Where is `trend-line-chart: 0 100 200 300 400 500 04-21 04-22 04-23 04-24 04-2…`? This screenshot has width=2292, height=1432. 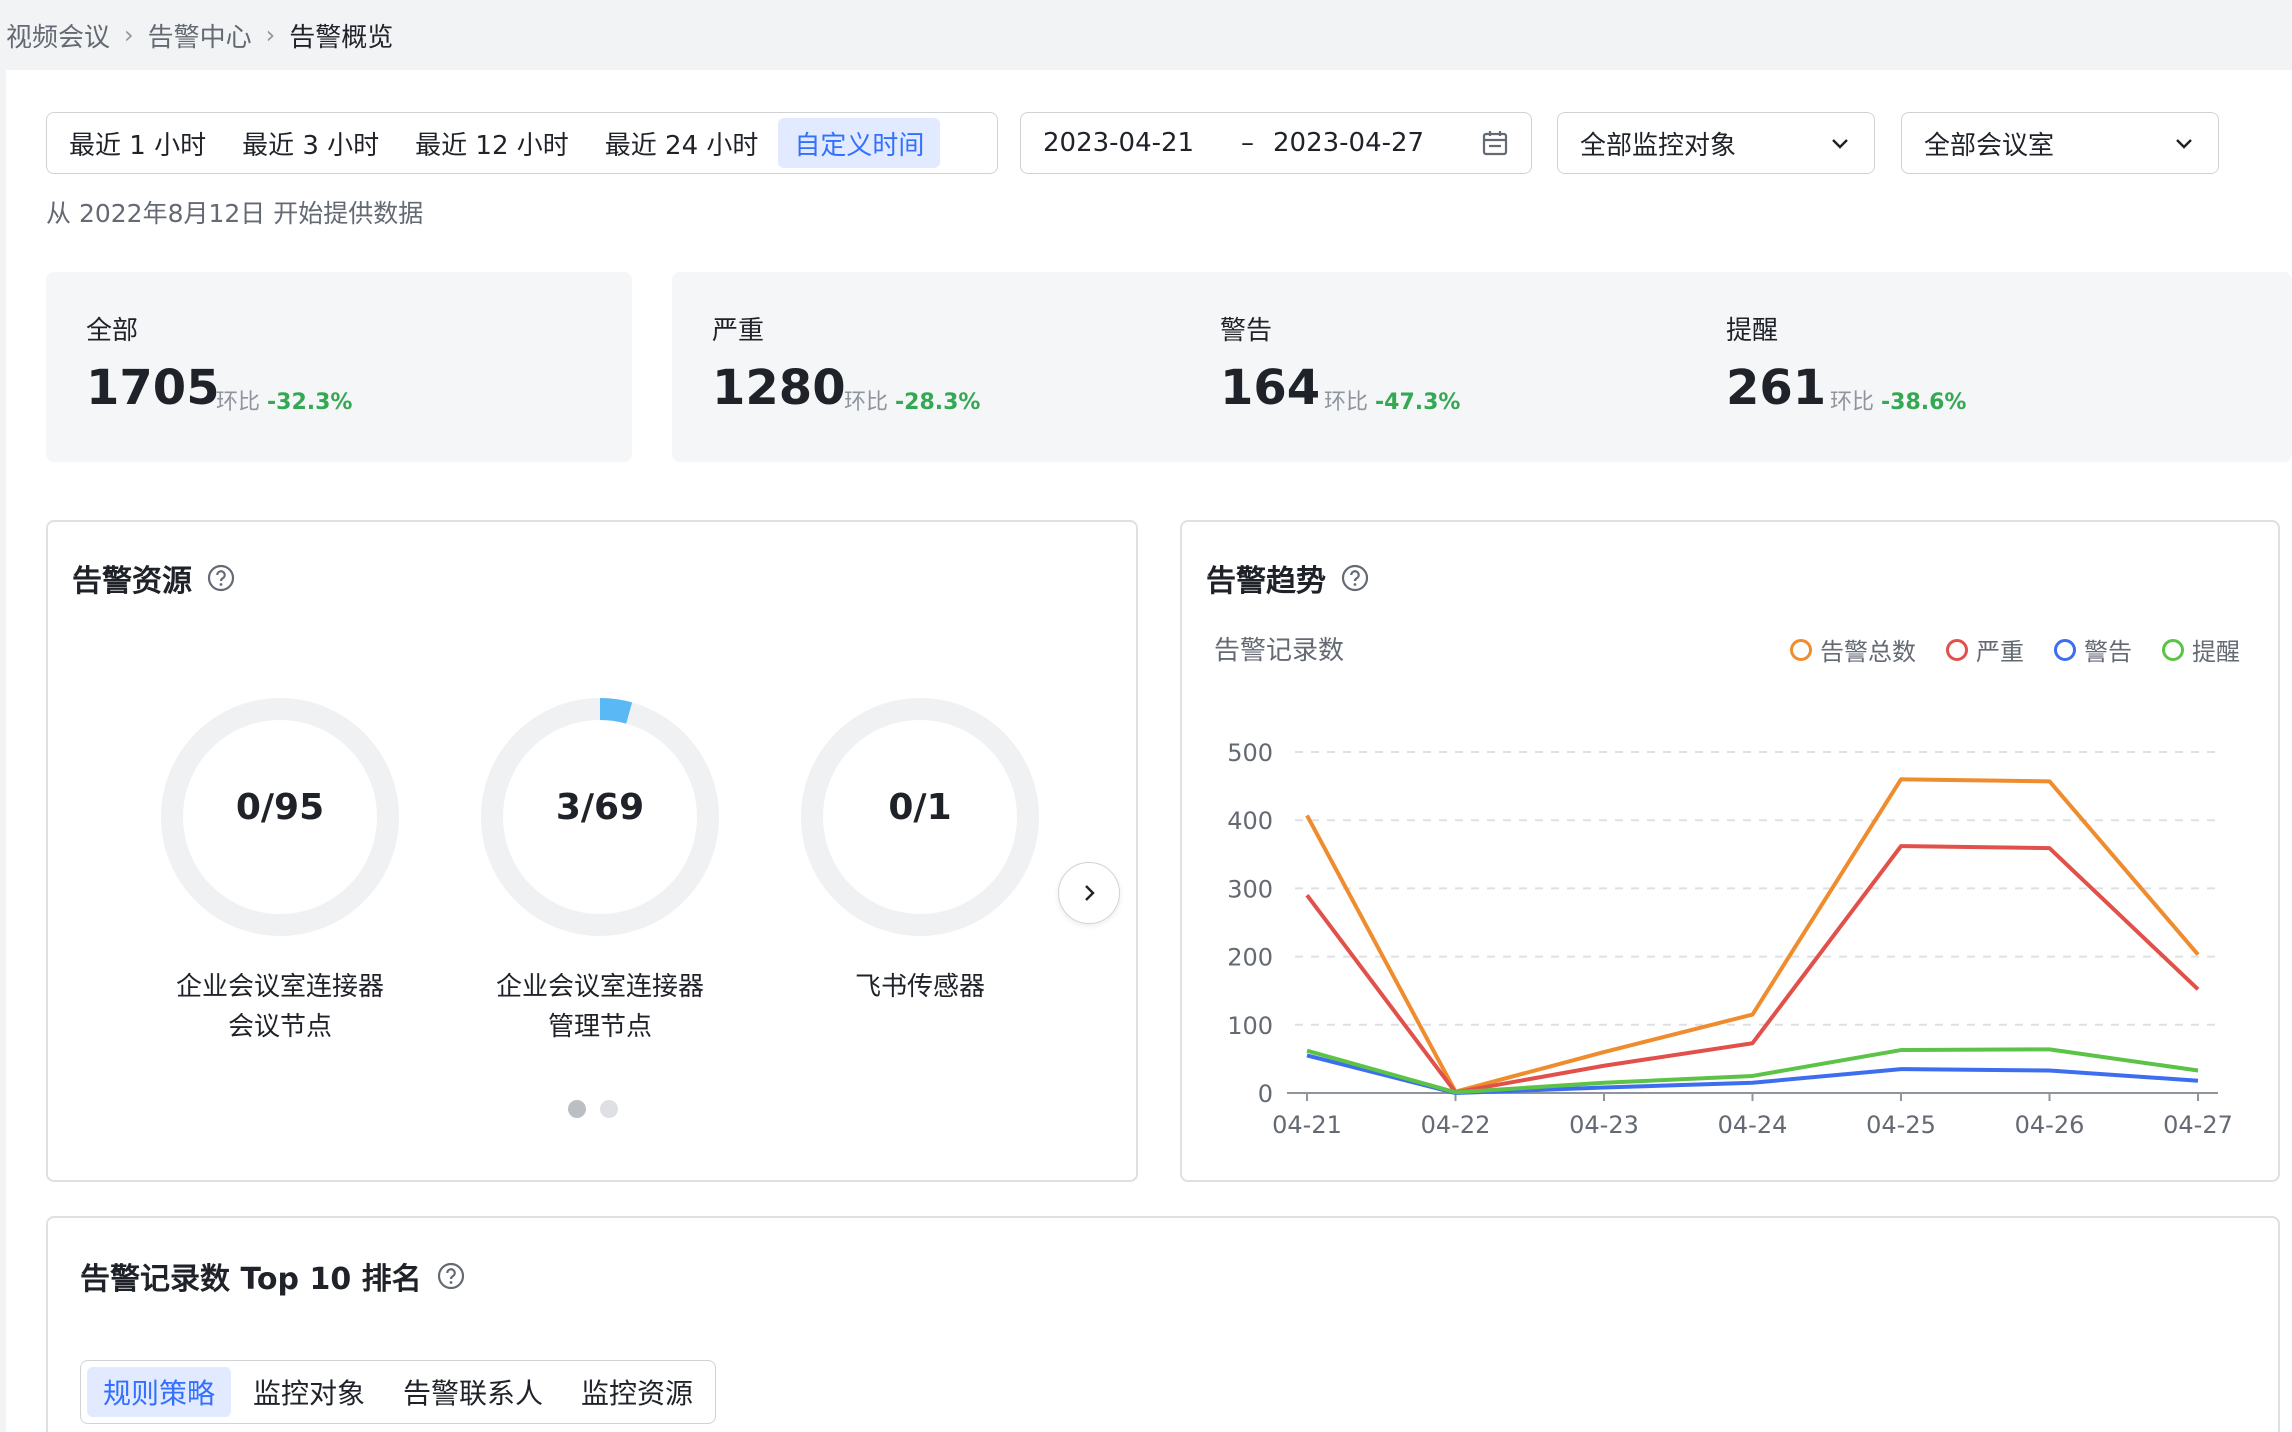 trend-line-chart: 0 100 200 300 400 500 04-21 04-22 04-23 04-24 04-2… is located at coordinates (1730, 939).